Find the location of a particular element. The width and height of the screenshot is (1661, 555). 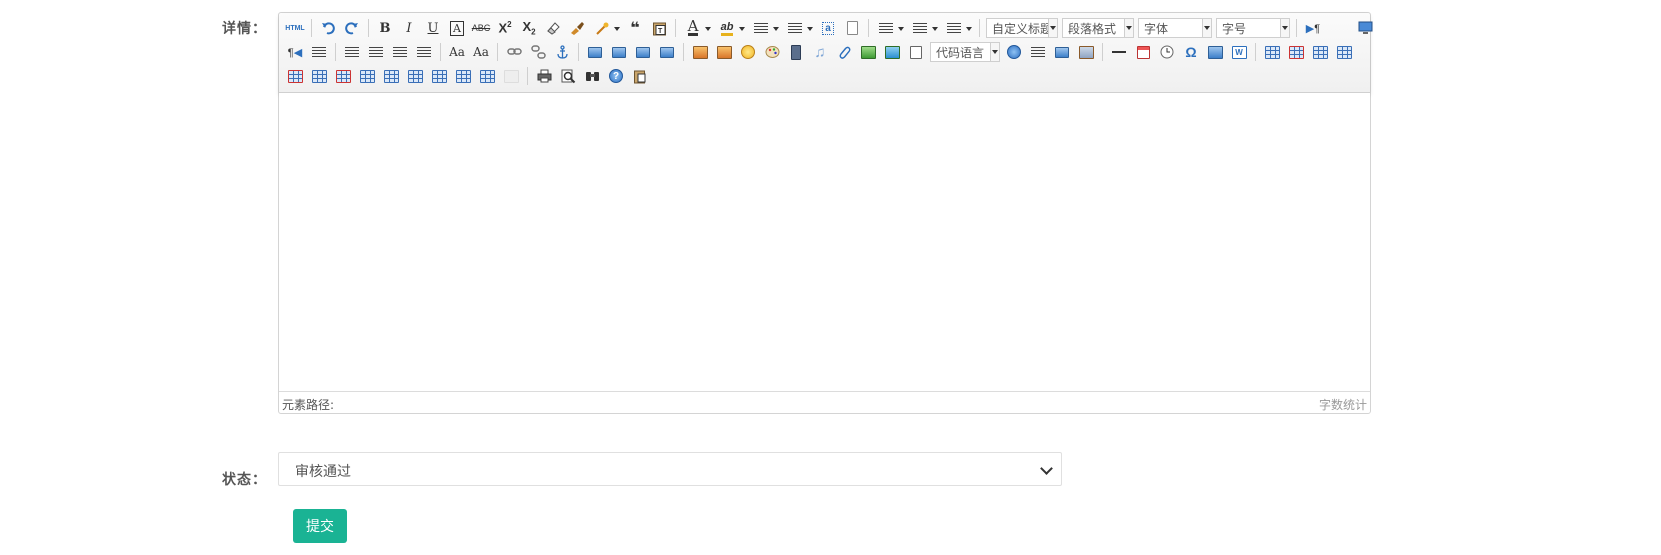

source-html-button: HTML is located at coordinates (295, 28).